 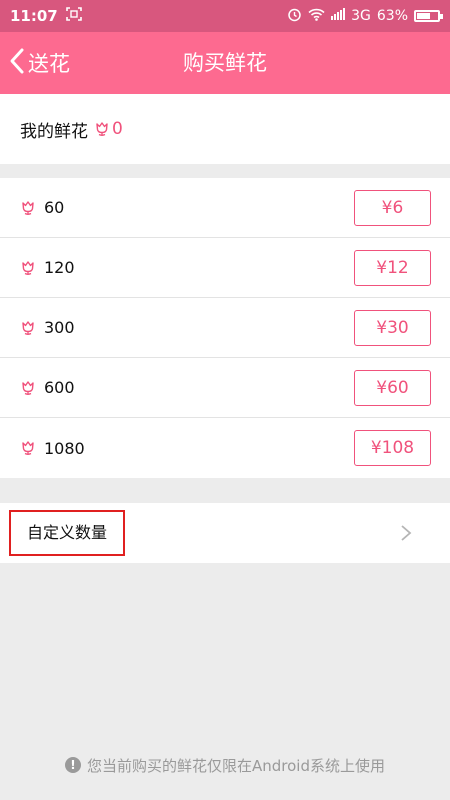 I want to click on package-row: 600 ¥60, so click(x=225, y=388).